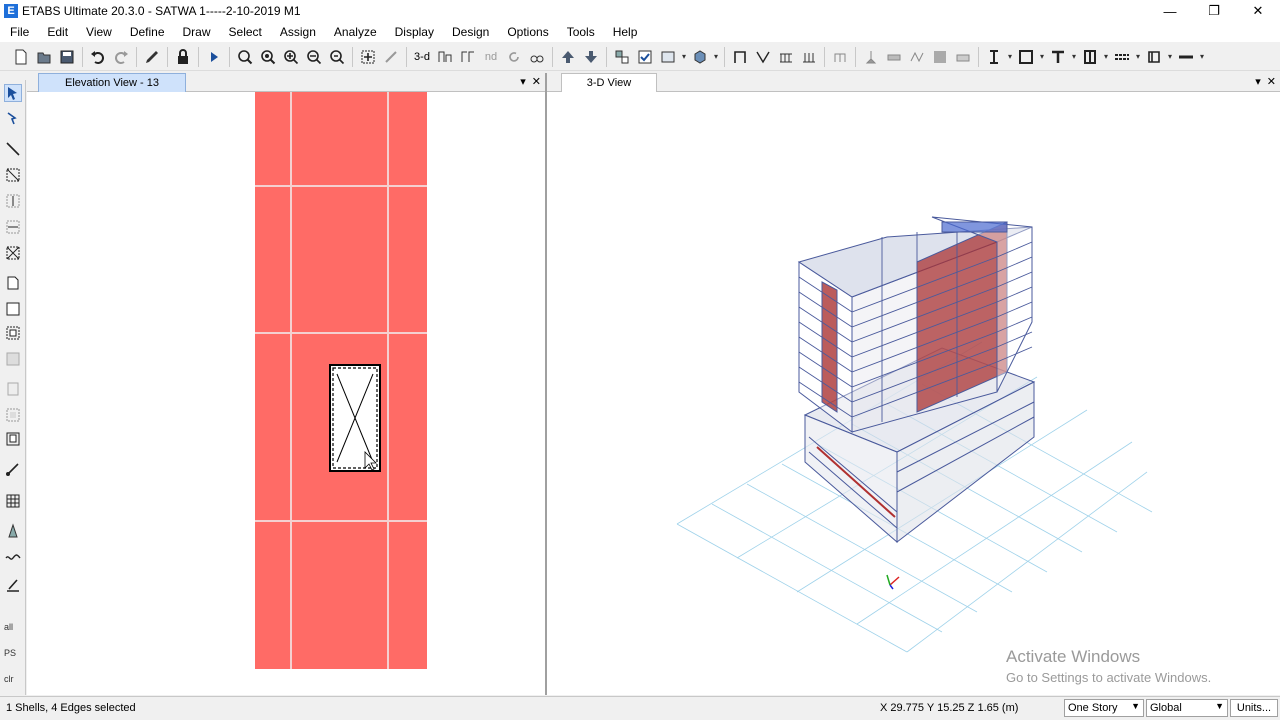  I want to click on deck-icon, so click(963, 57).